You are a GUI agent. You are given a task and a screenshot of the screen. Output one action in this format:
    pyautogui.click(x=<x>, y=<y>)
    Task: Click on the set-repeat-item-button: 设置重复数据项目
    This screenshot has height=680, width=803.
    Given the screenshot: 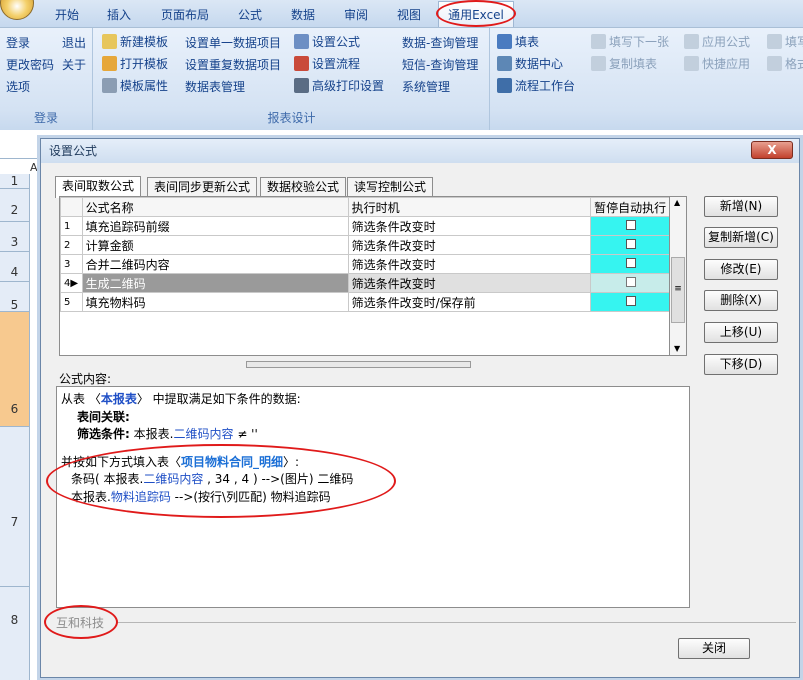 What is the action you would take?
    pyautogui.click(x=233, y=64)
    